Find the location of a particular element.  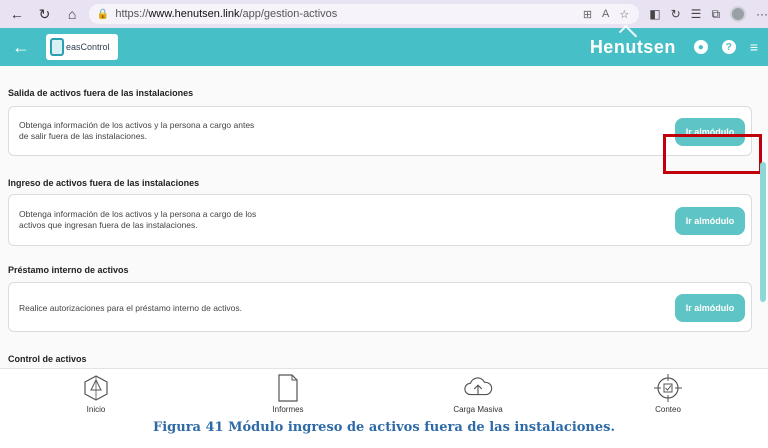

home-browser-icon: ⌂ is located at coordinates (72, 14).